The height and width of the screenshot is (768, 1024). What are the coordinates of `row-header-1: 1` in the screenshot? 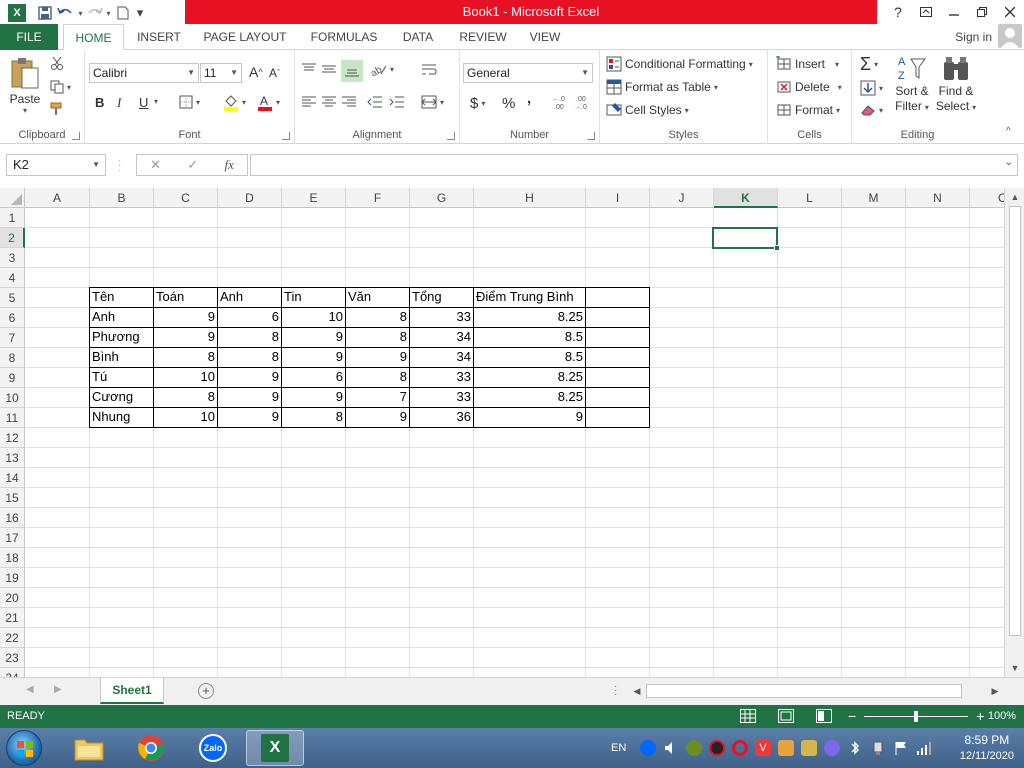 It's located at (12, 218).